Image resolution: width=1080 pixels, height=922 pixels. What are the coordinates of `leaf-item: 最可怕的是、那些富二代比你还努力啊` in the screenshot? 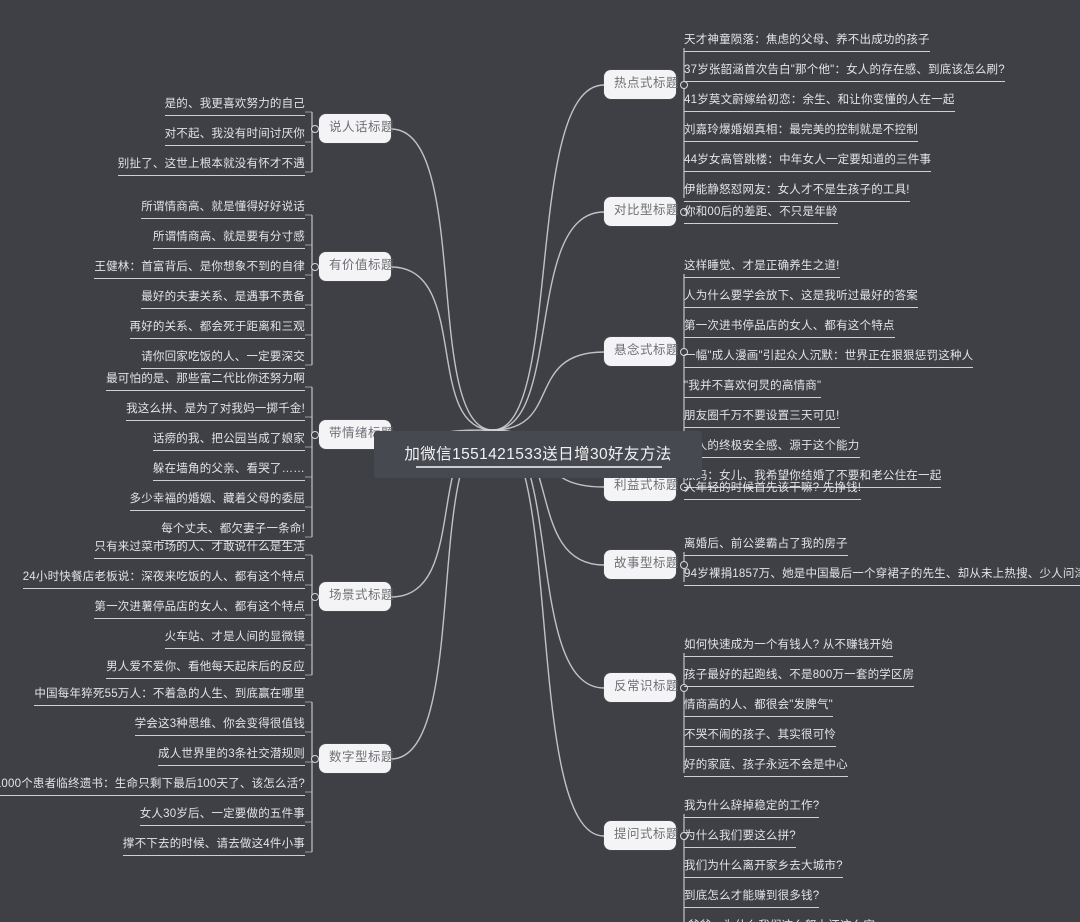 It's located at (205, 381).